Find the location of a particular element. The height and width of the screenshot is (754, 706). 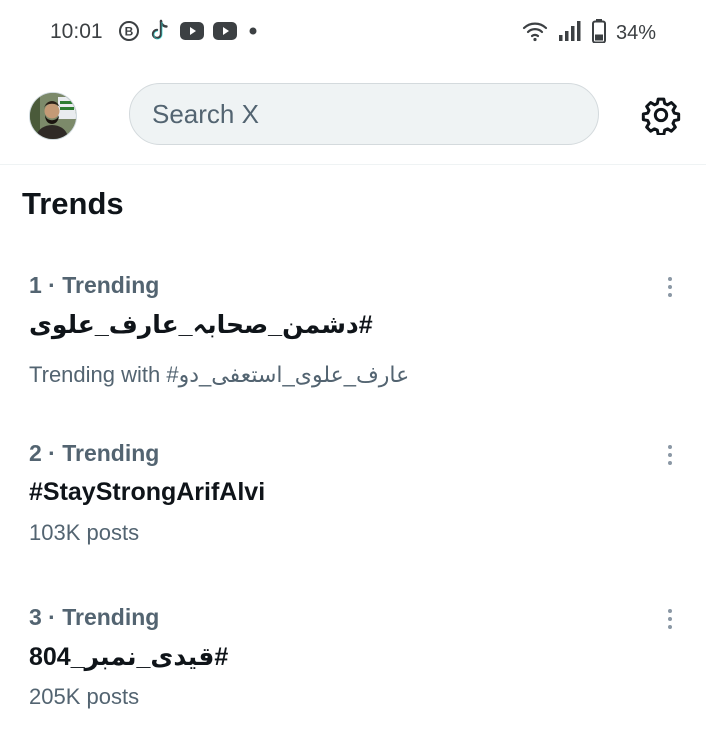

notification-icons: B is located at coordinates (189, 33).